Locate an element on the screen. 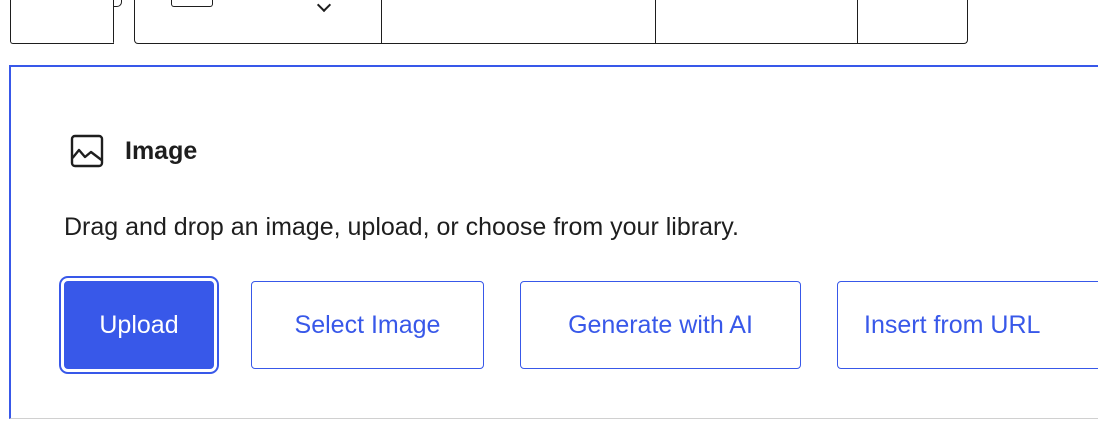 This screenshot has height=421, width=1098. toolbar-parent-selector is located at coordinates (66, 22).